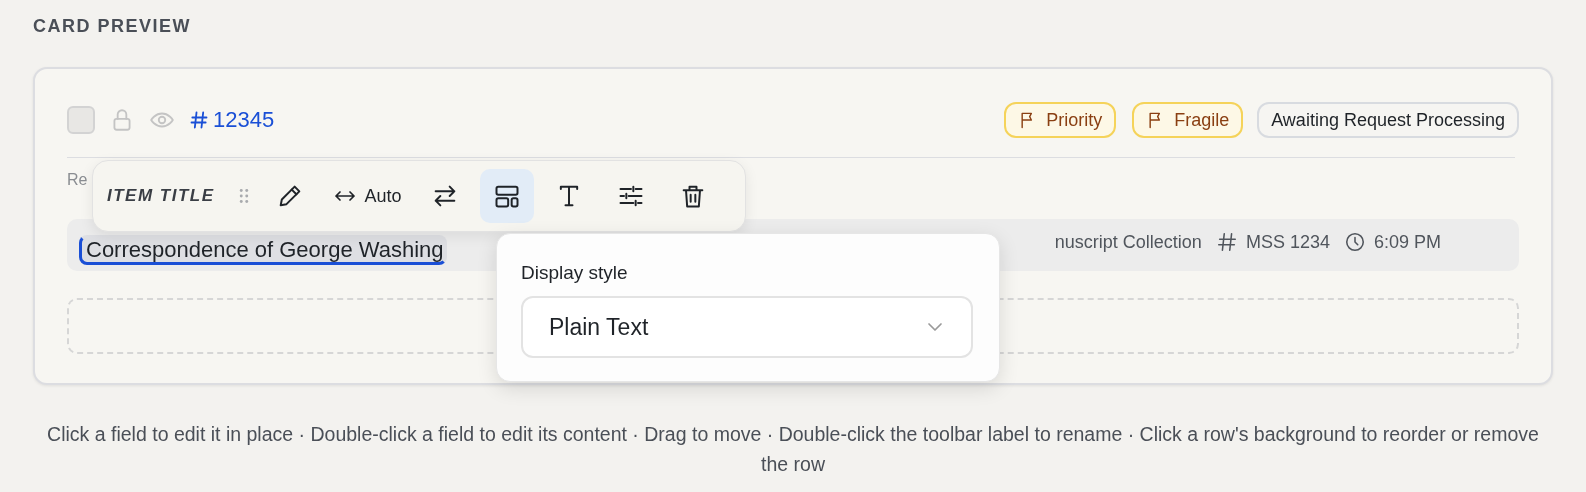  What do you see at coordinates (367, 196) in the screenshot?
I see `width-button: Auto` at bounding box center [367, 196].